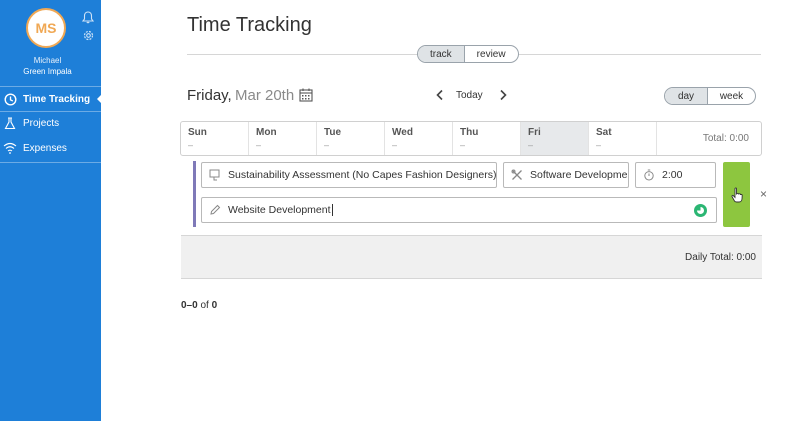 The height and width of the screenshot is (421, 800). Describe the element at coordinates (720, 257) in the screenshot. I see `daily-total: Daily Total: 0:00` at that location.